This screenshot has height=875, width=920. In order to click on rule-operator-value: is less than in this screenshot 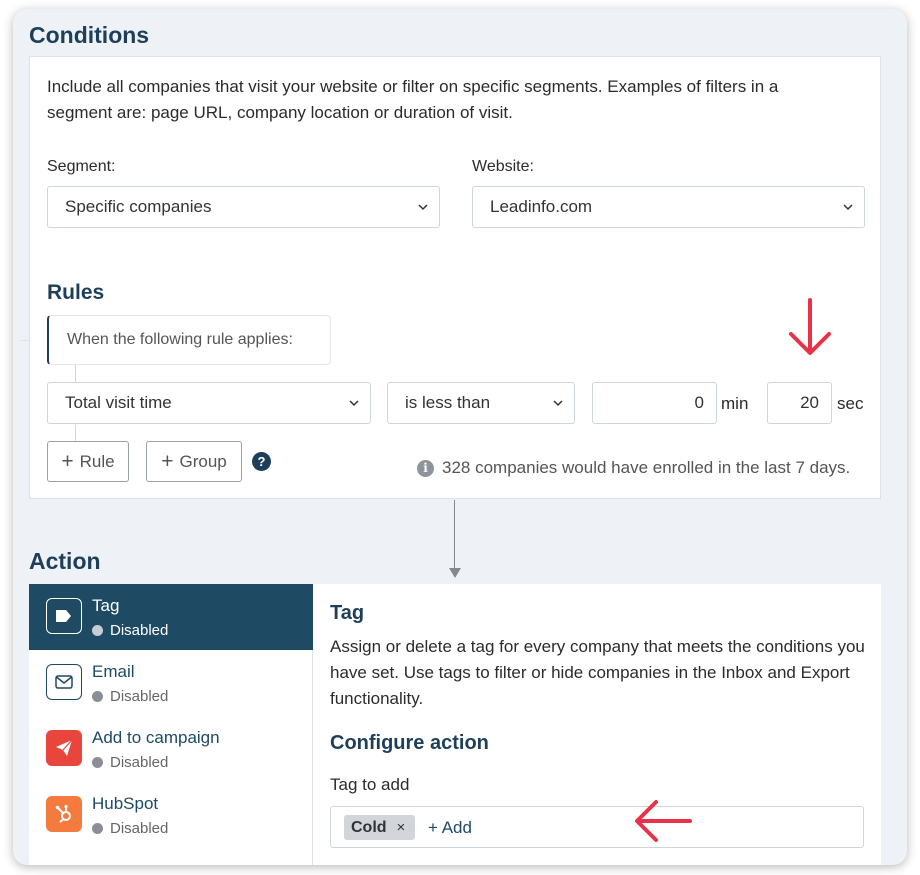, I will do `click(448, 402)`.